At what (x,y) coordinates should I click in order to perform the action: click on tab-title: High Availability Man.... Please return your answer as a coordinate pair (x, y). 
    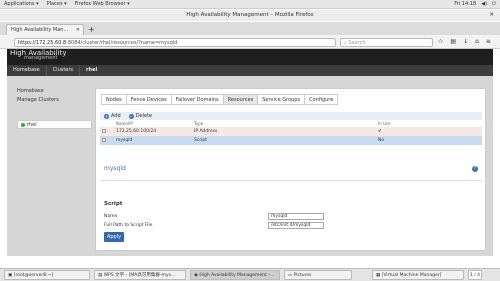
    Looking at the image, I should click on (40, 30).